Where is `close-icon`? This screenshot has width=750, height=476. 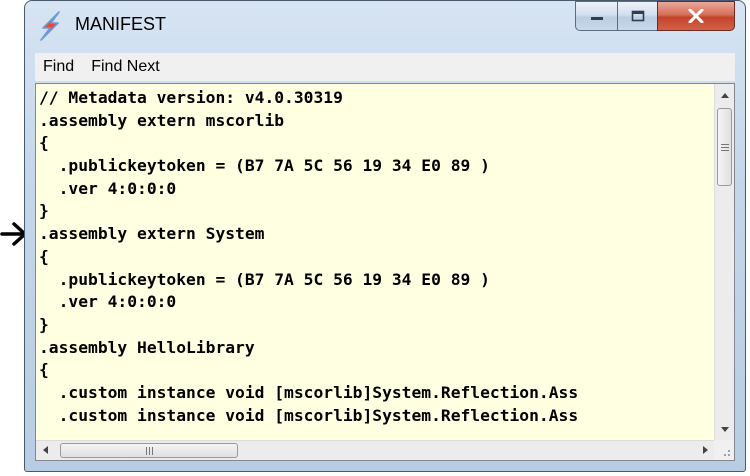
close-icon is located at coordinates (696, 16).